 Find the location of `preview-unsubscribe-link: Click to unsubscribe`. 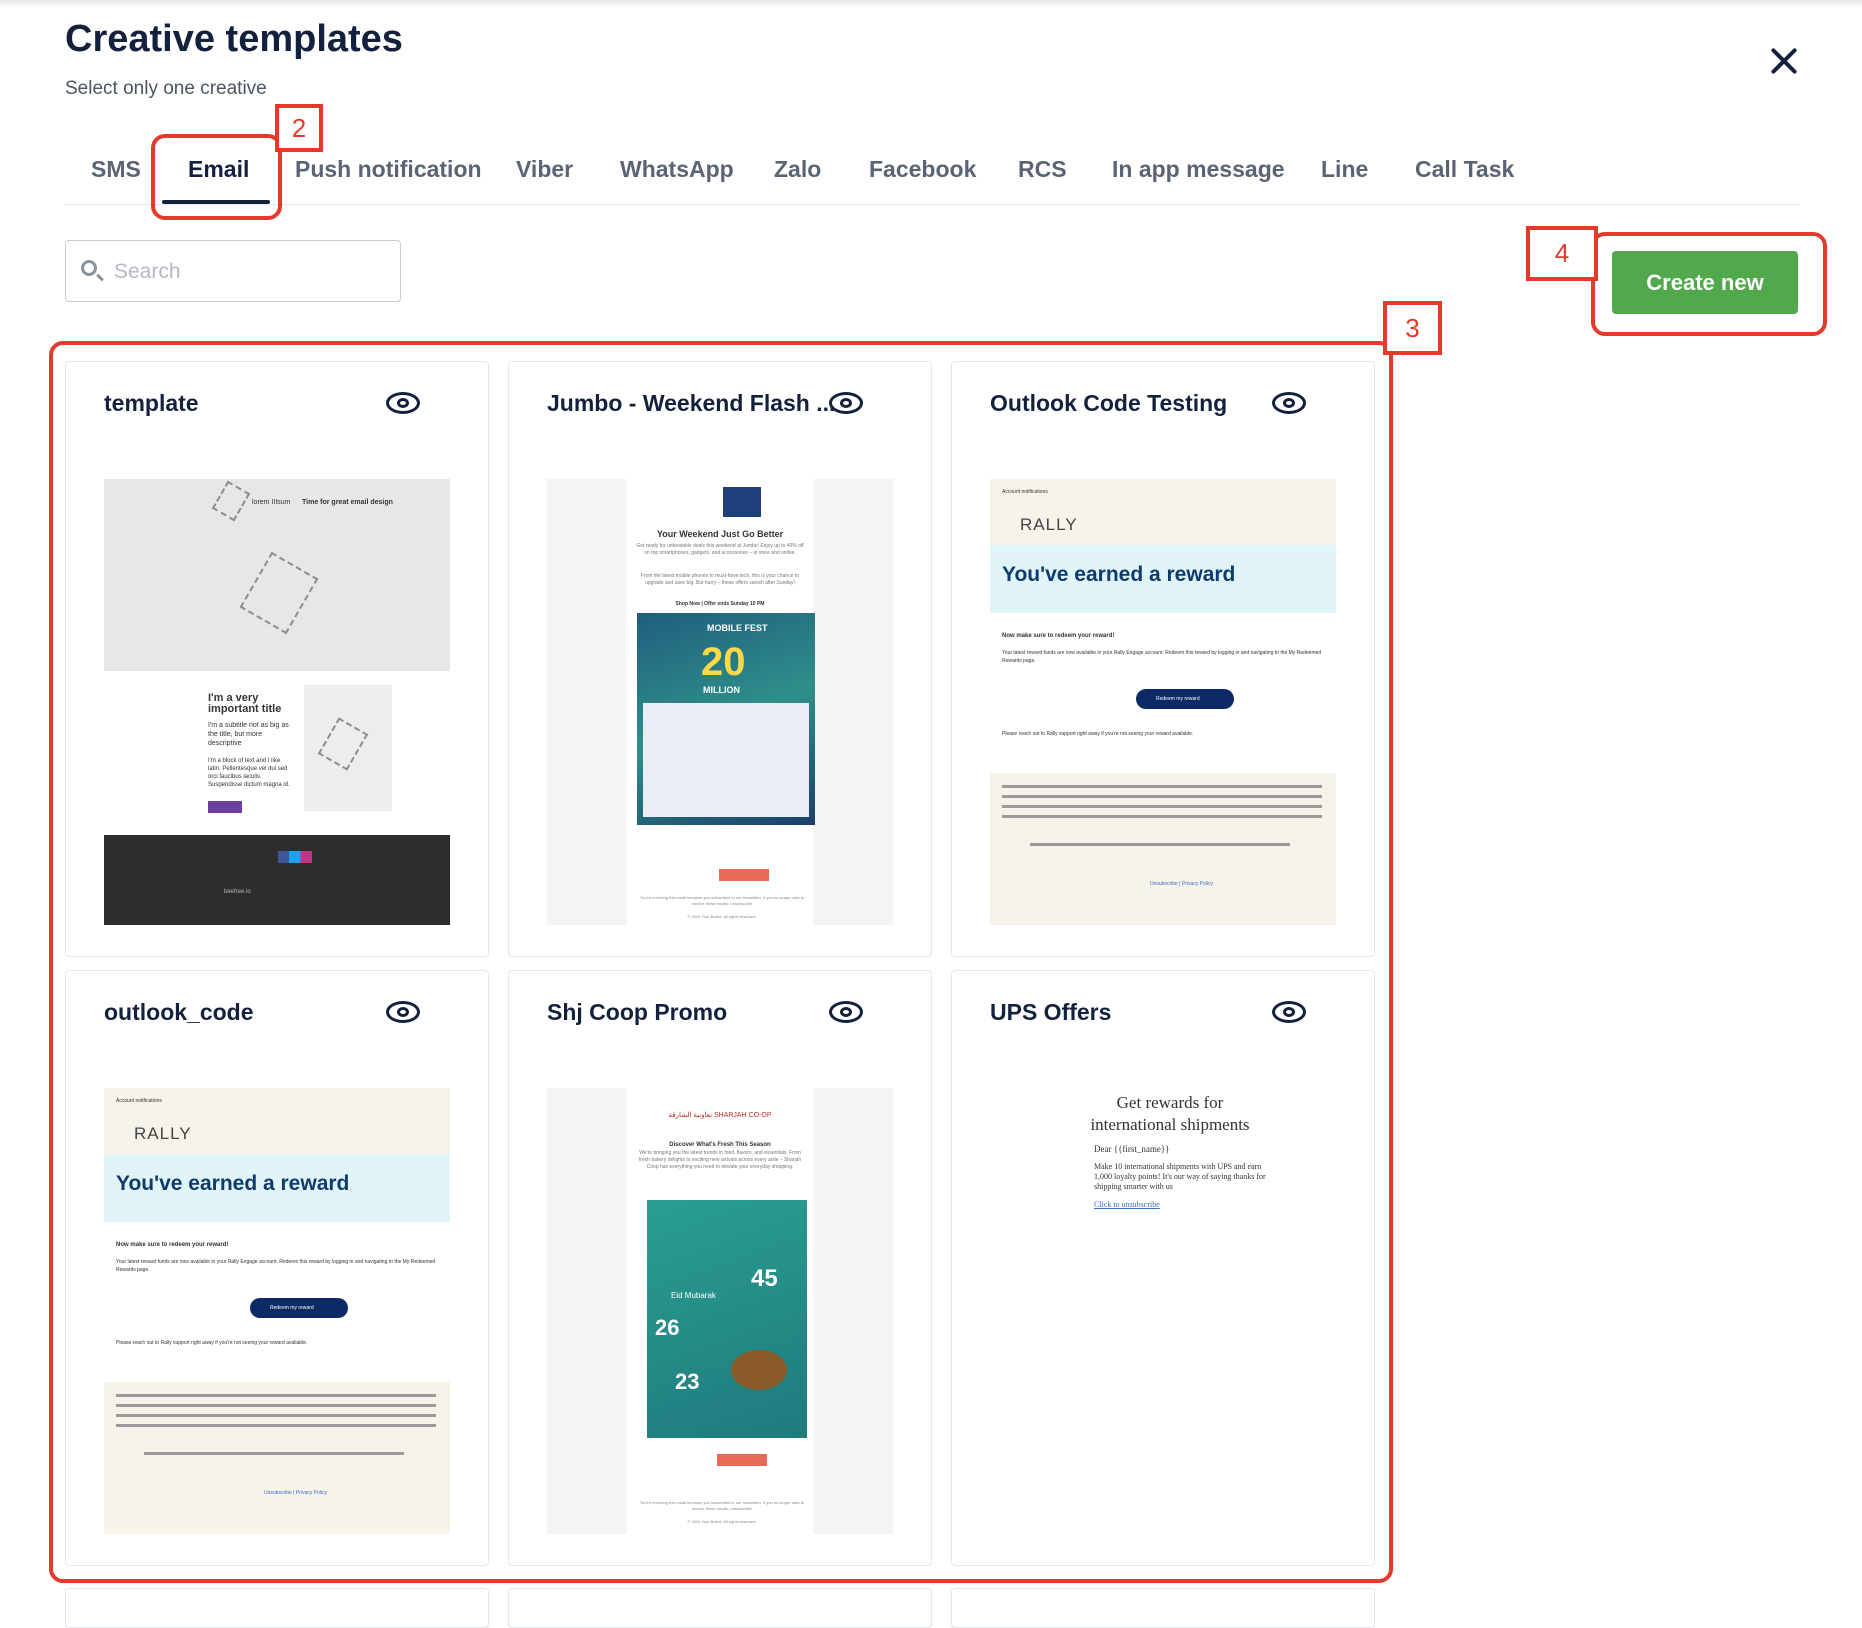

preview-unsubscribe-link: Click to unsubscribe is located at coordinates (1127, 1204).